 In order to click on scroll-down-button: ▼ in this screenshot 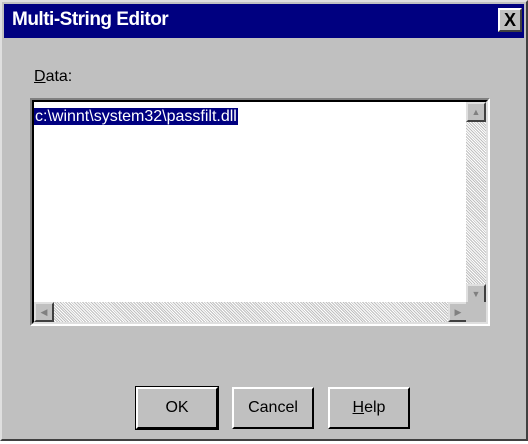, I will do `click(476, 294)`.